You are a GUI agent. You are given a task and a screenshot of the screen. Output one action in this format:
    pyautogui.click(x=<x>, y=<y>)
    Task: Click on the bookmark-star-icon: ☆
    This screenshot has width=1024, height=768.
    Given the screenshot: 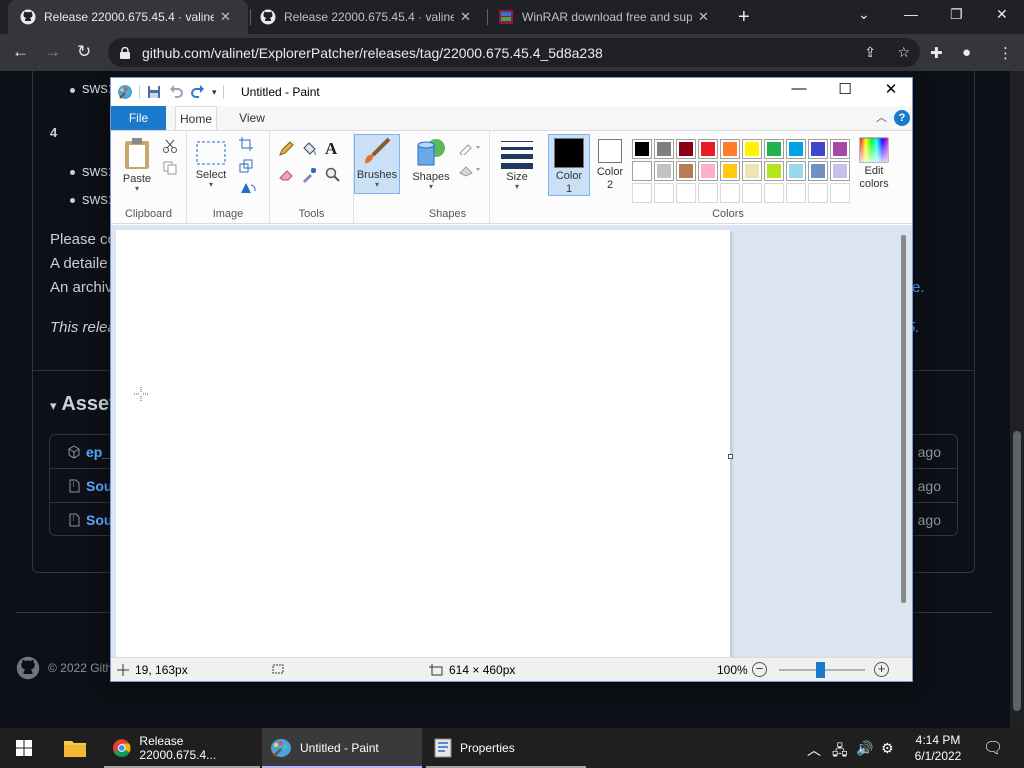 What is the action you would take?
    pyautogui.click(x=903, y=52)
    